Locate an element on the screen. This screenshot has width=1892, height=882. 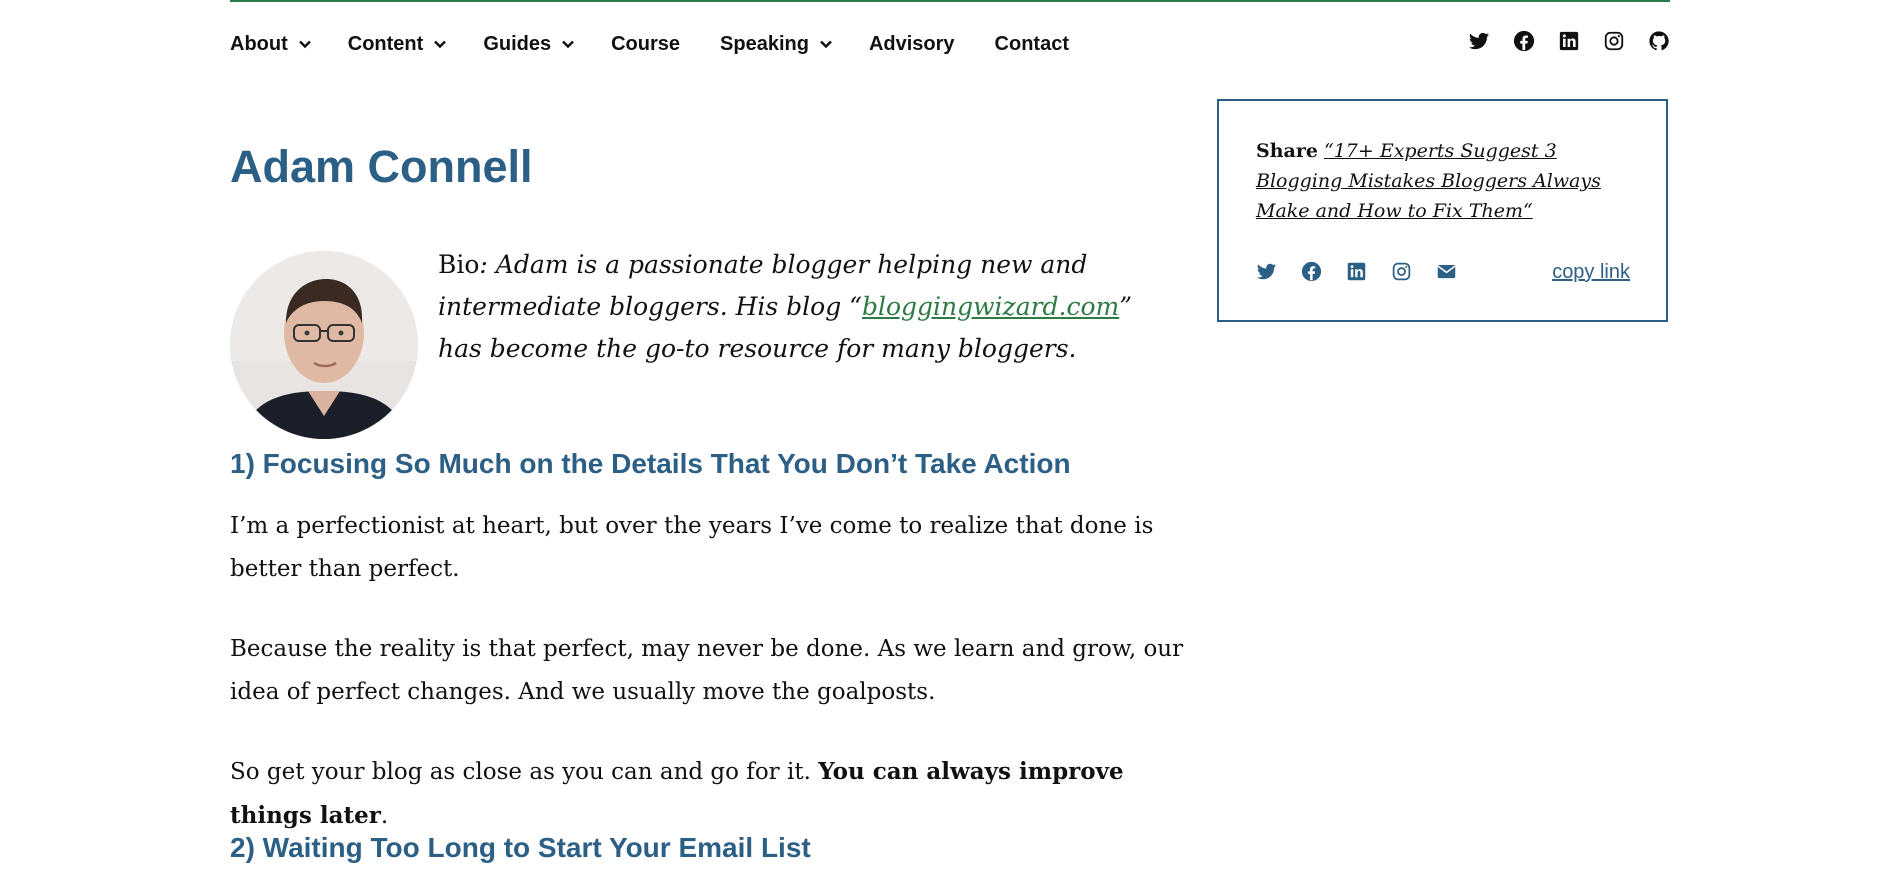
nav-item-advisory: Advisory is located at coordinates (912, 44).